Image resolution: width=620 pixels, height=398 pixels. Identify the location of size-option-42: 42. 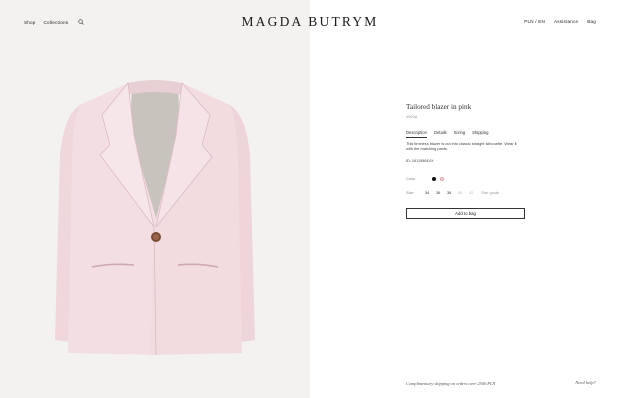
(474, 192).